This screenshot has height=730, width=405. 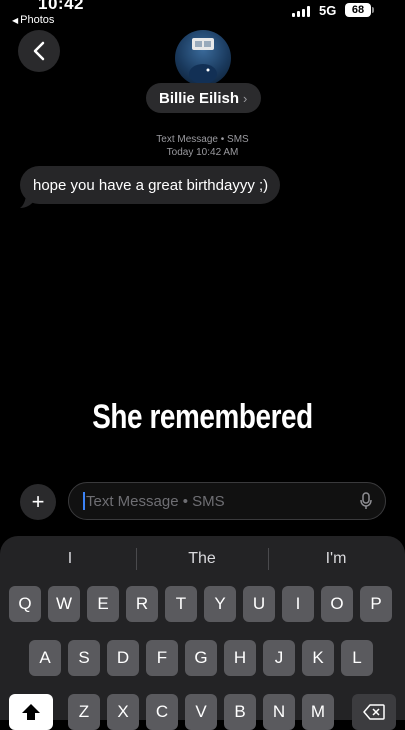 I want to click on message-text: hope you have a great birthdayyy ;), so click(x=151, y=185).